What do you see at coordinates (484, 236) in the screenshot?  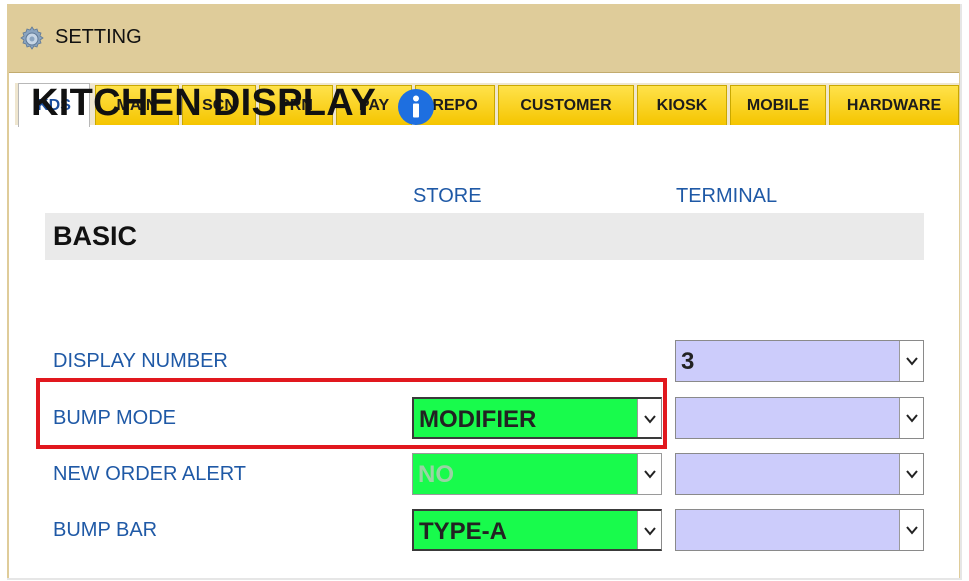 I see `section-header-basic: BASIC` at bounding box center [484, 236].